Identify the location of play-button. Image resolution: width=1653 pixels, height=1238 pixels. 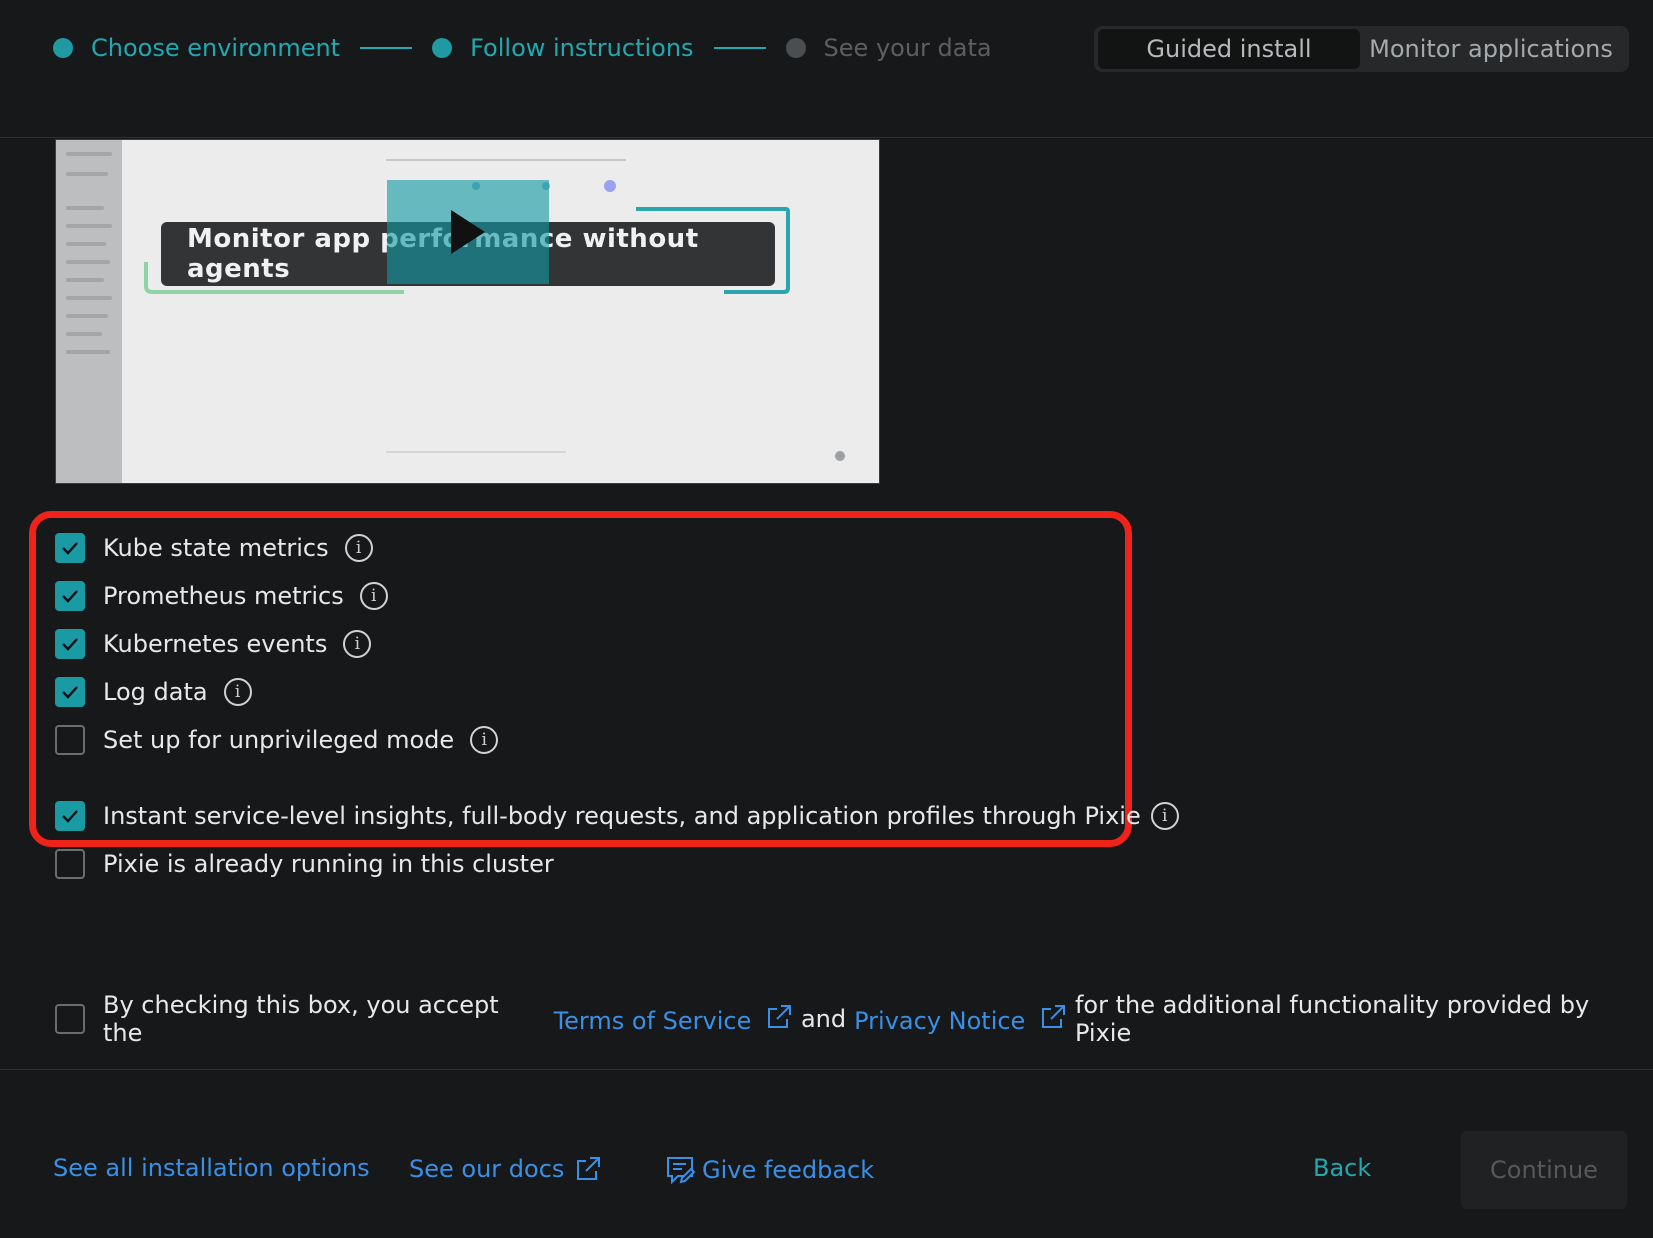
(468, 232).